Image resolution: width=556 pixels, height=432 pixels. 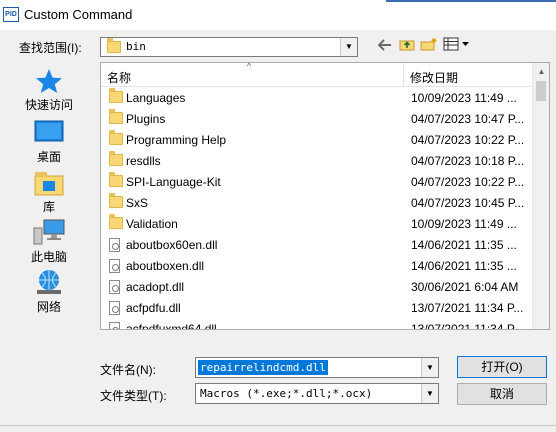 I want to click on file-name-input: repairrelindcmd.dll ▼, so click(x=317, y=367).